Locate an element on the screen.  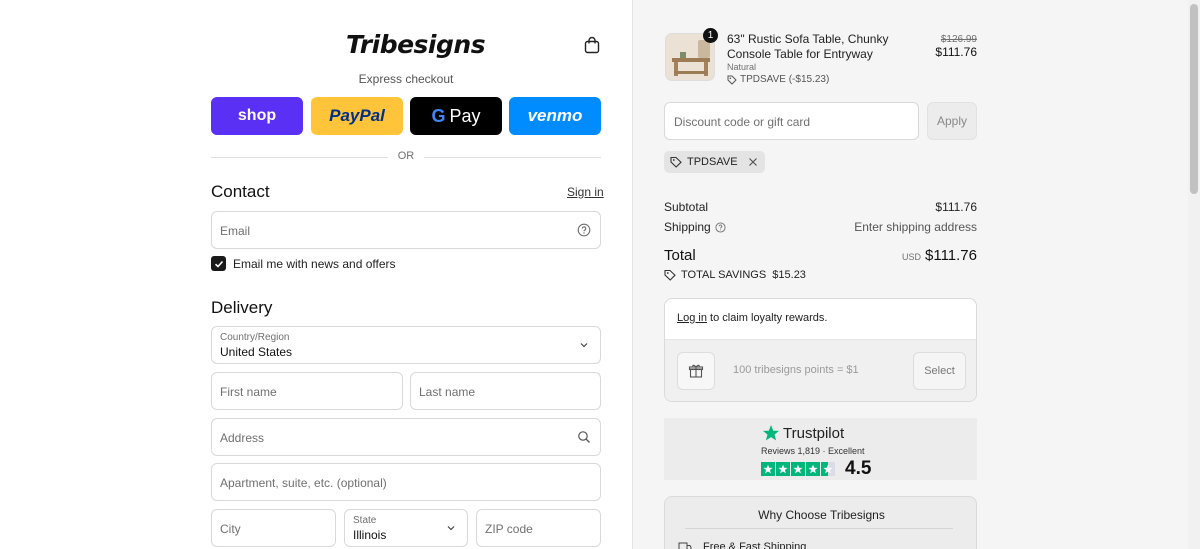
paypal-label: PayPal is located at coordinates (357, 115).